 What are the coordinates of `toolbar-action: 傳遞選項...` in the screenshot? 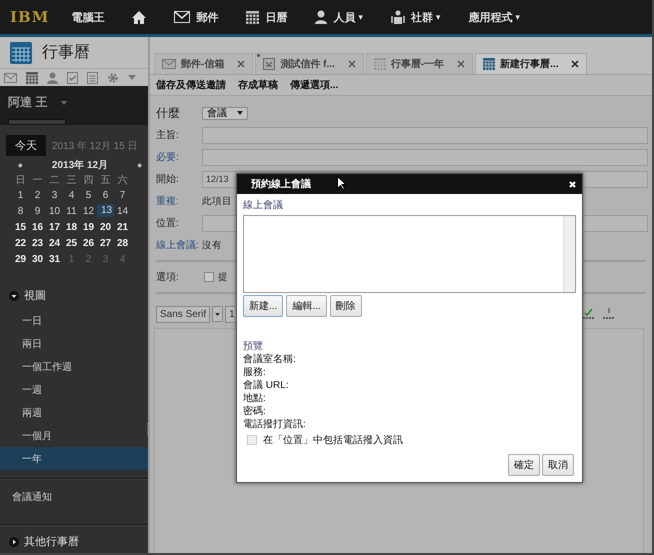 It's located at (314, 85).